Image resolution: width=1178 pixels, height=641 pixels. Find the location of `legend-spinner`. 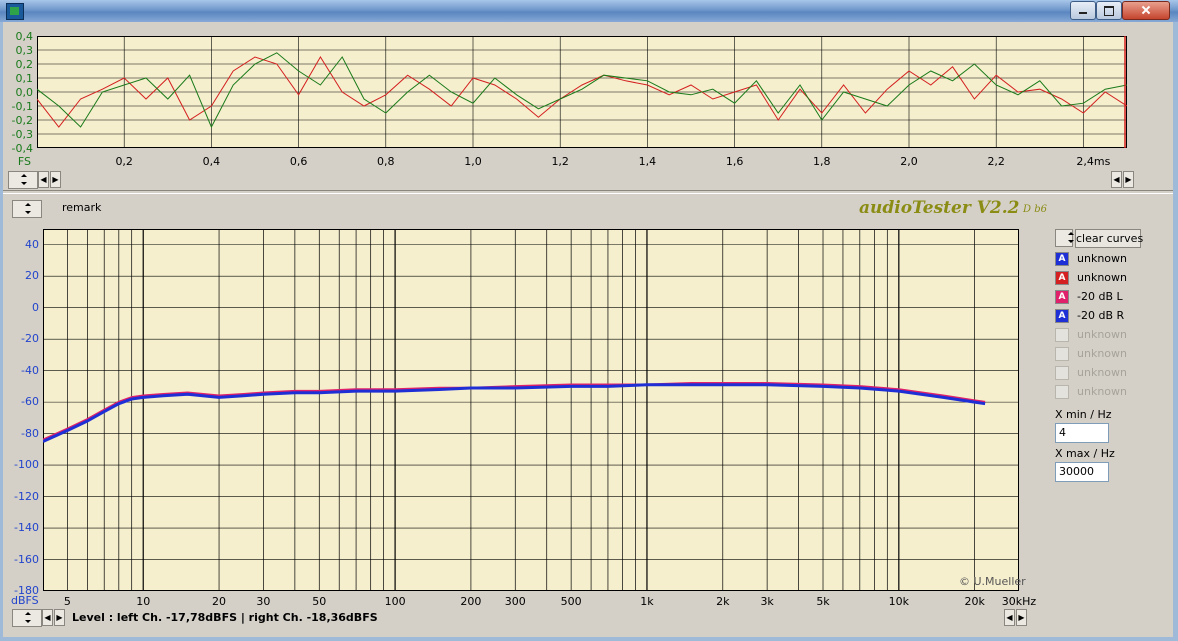

legend-spinner is located at coordinates (1064, 238).